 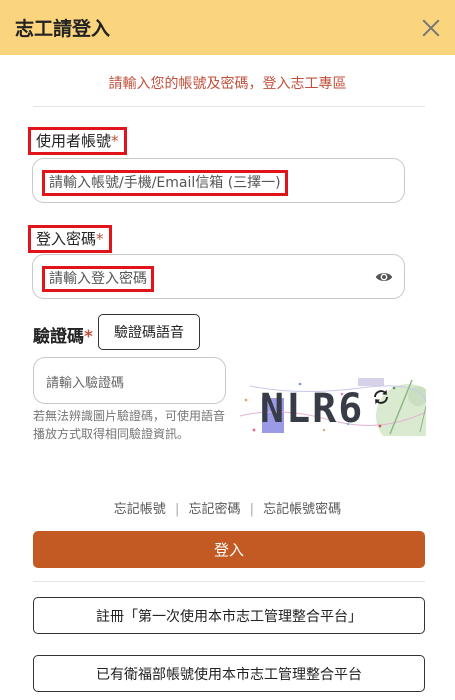 I want to click on modal-title: 志工請登入, so click(x=63, y=29).